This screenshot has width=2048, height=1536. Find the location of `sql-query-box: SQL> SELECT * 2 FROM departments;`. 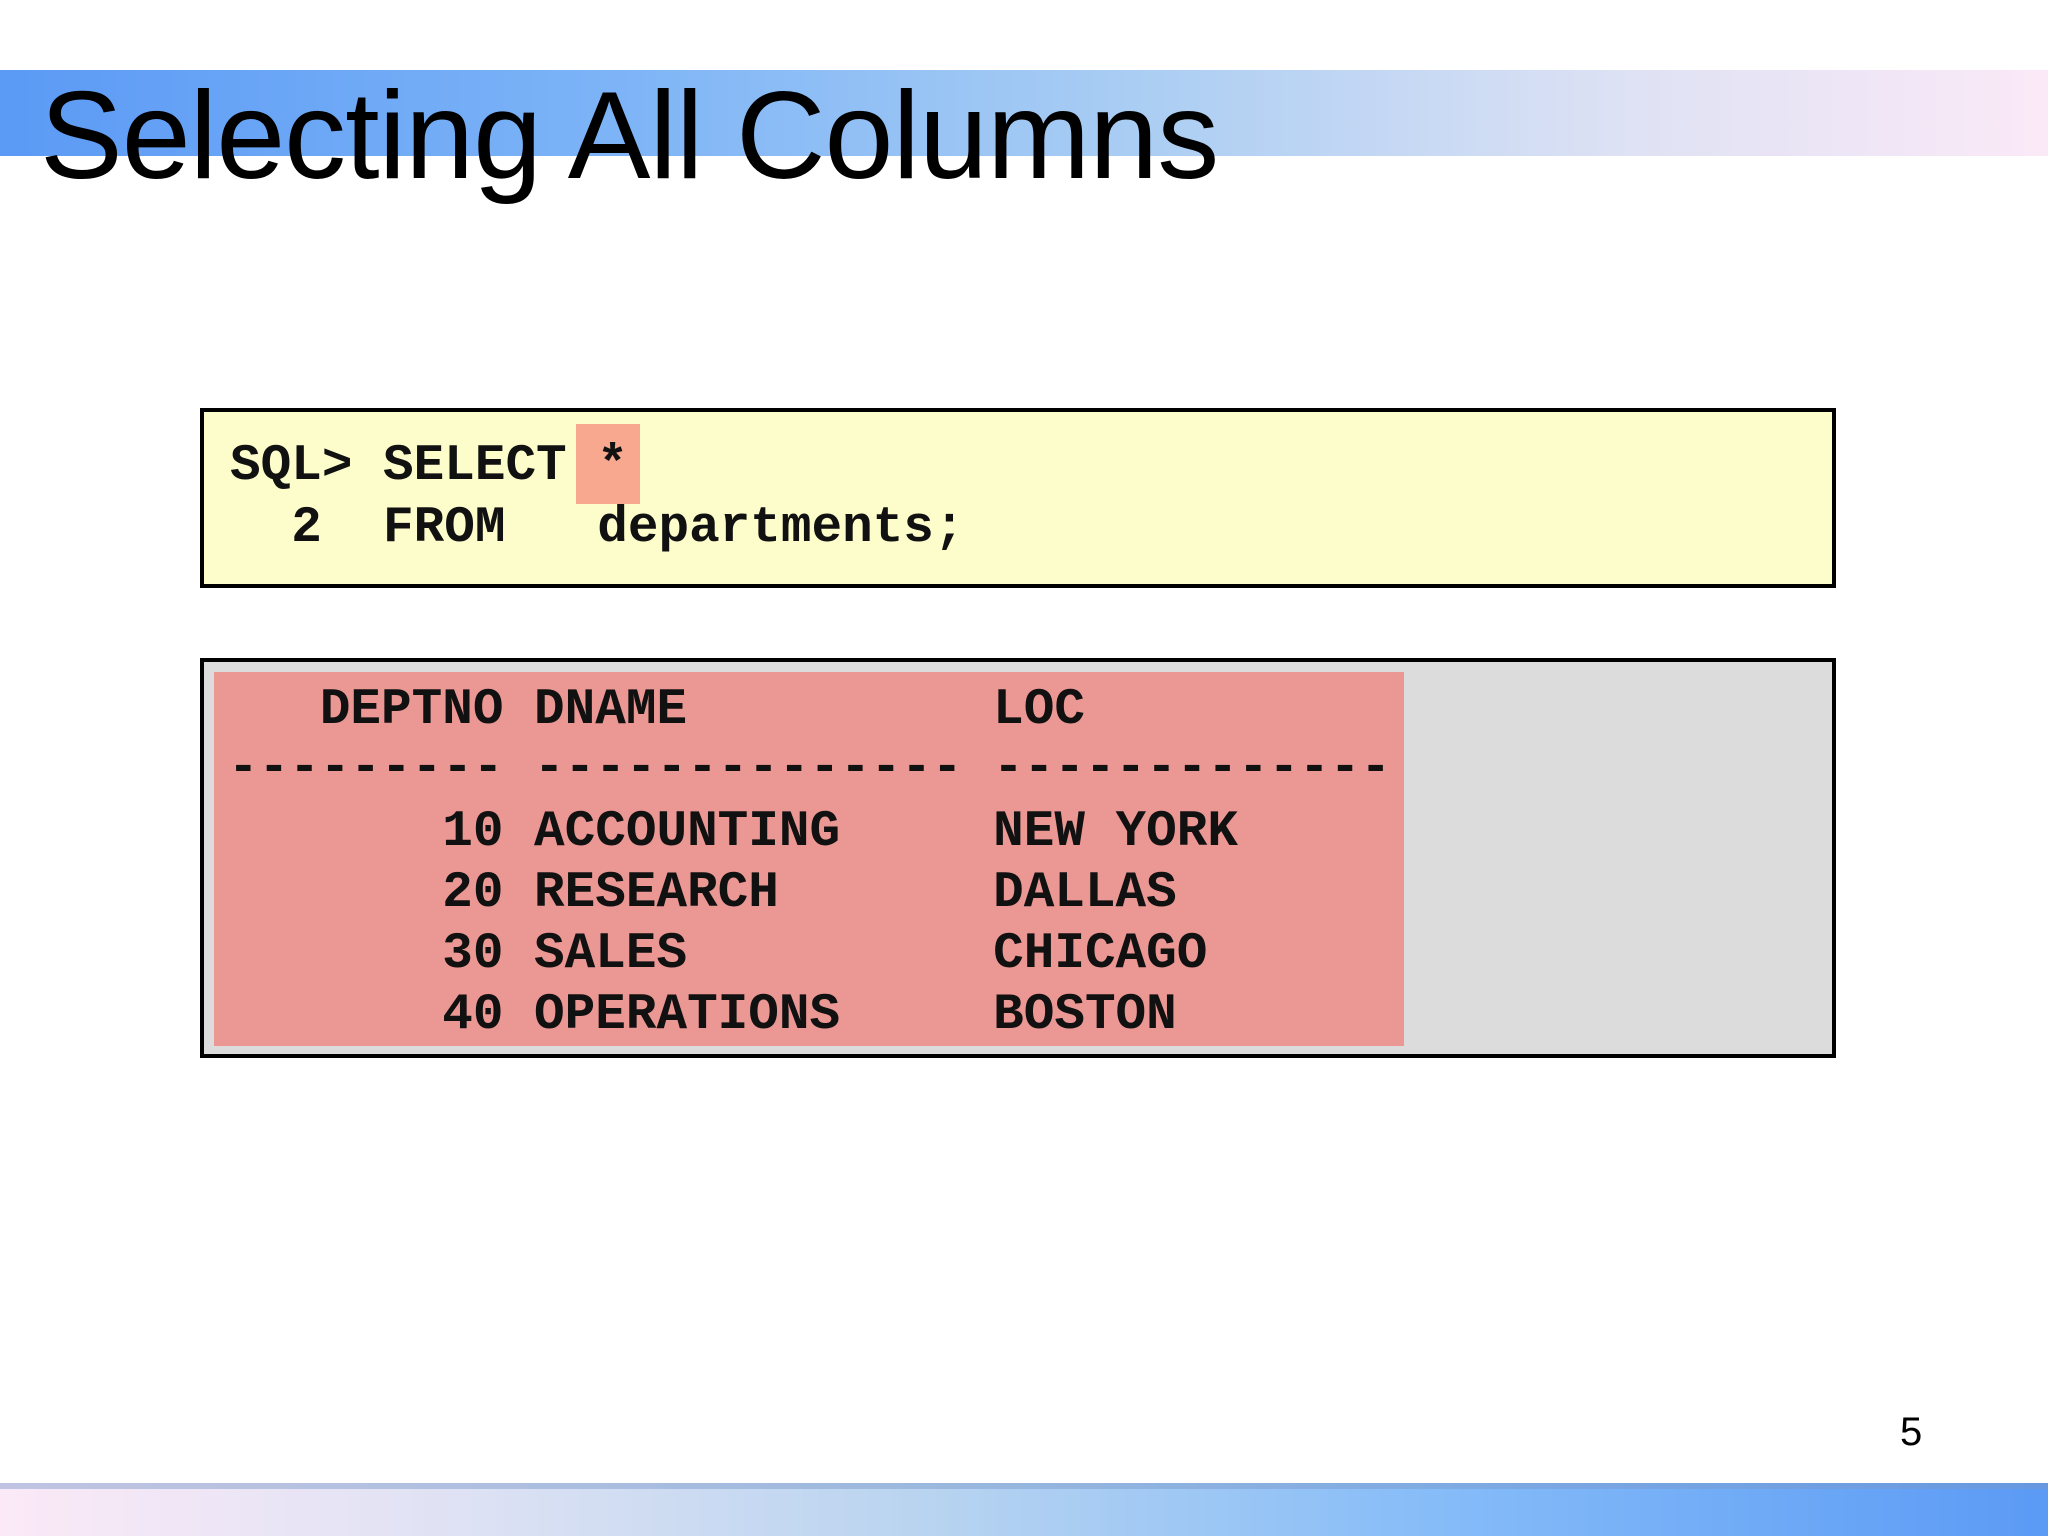

sql-query-box: SQL> SELECT * 2 FROM departments; is located at coordinates (1018, 498).